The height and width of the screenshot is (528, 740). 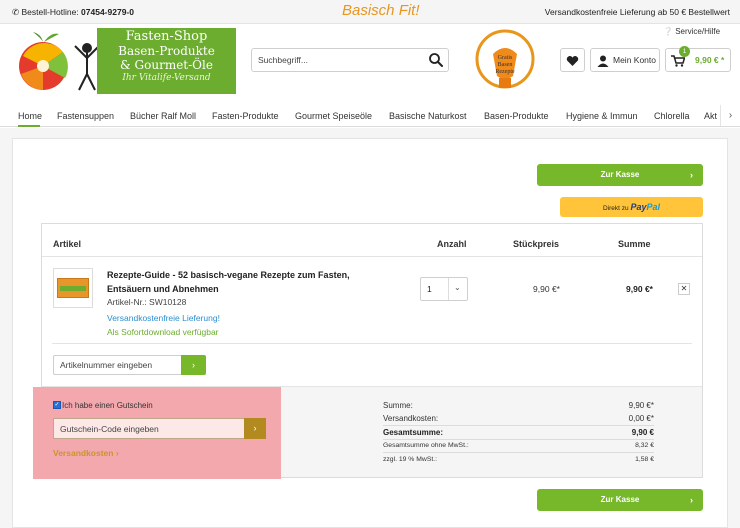 What do you see at coordinates (436, 60) in the screenshot?
I see `search-icon` at bounding box center [436, 60].